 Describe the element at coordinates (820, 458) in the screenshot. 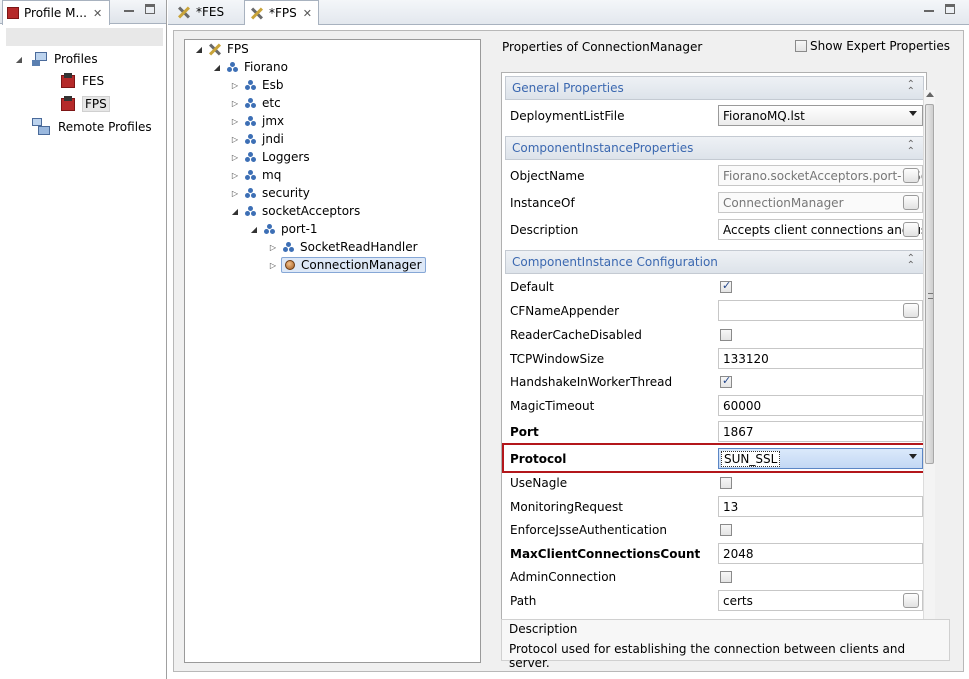

I see `protocol-dropdown: SUN_SSL` at that location.